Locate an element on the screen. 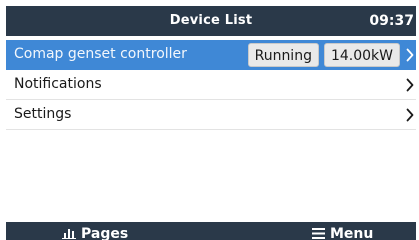 The width and height of the screenshot is (419, 240). menu-button: Menu is located at coordinates (342, 232).